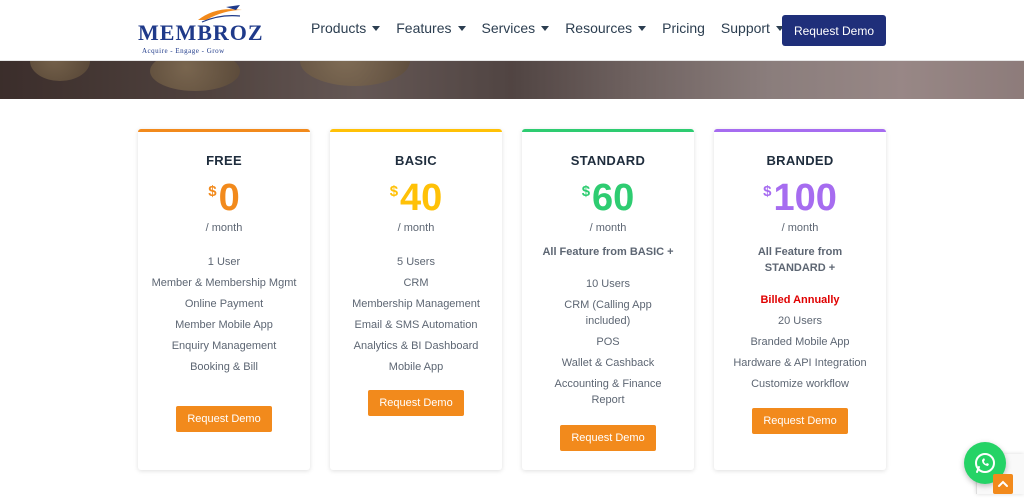 This screenshot has width=1024, height=498. Describe the element at coordinates (416, 367) in the screenshot. I see `feature-item: Mobile App` at that location.